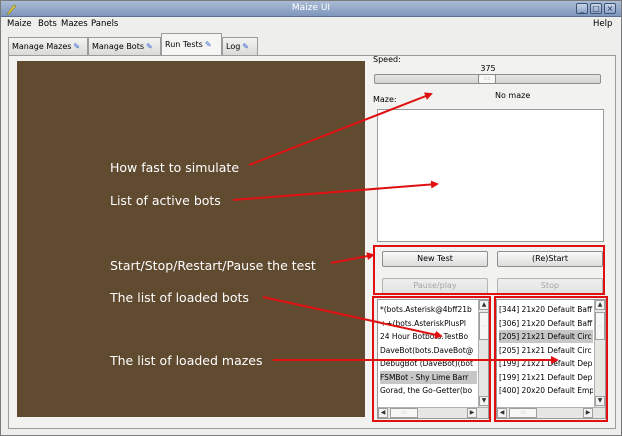 This screenshot has height=436, width=622. I want to click on slider-thumb: :::::, so click(487, 79).